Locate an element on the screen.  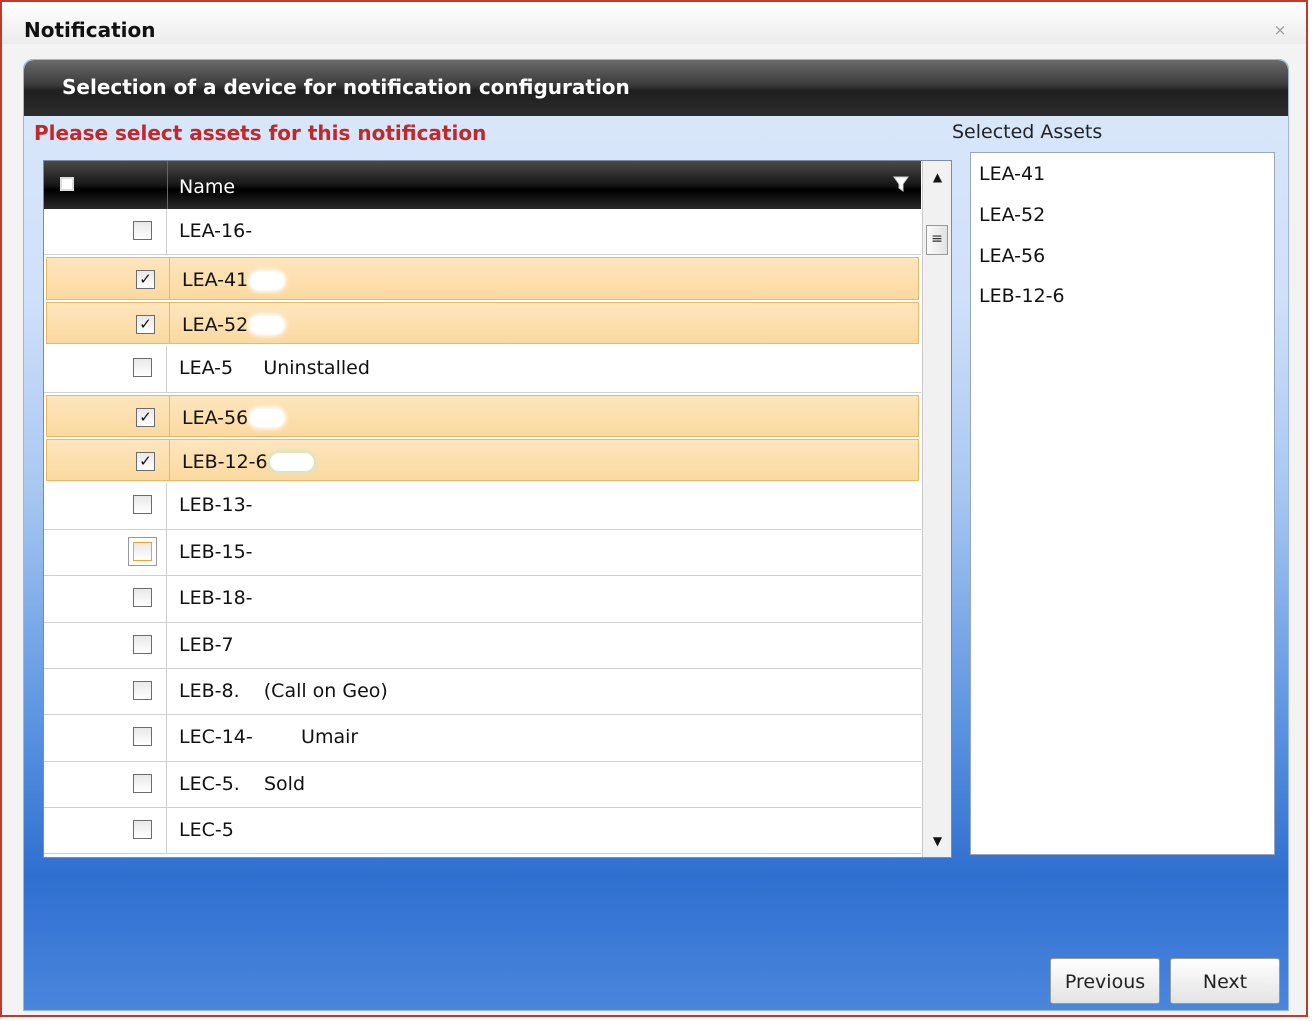
asset-name: LEC-5 is located at coordinates (206, 830).